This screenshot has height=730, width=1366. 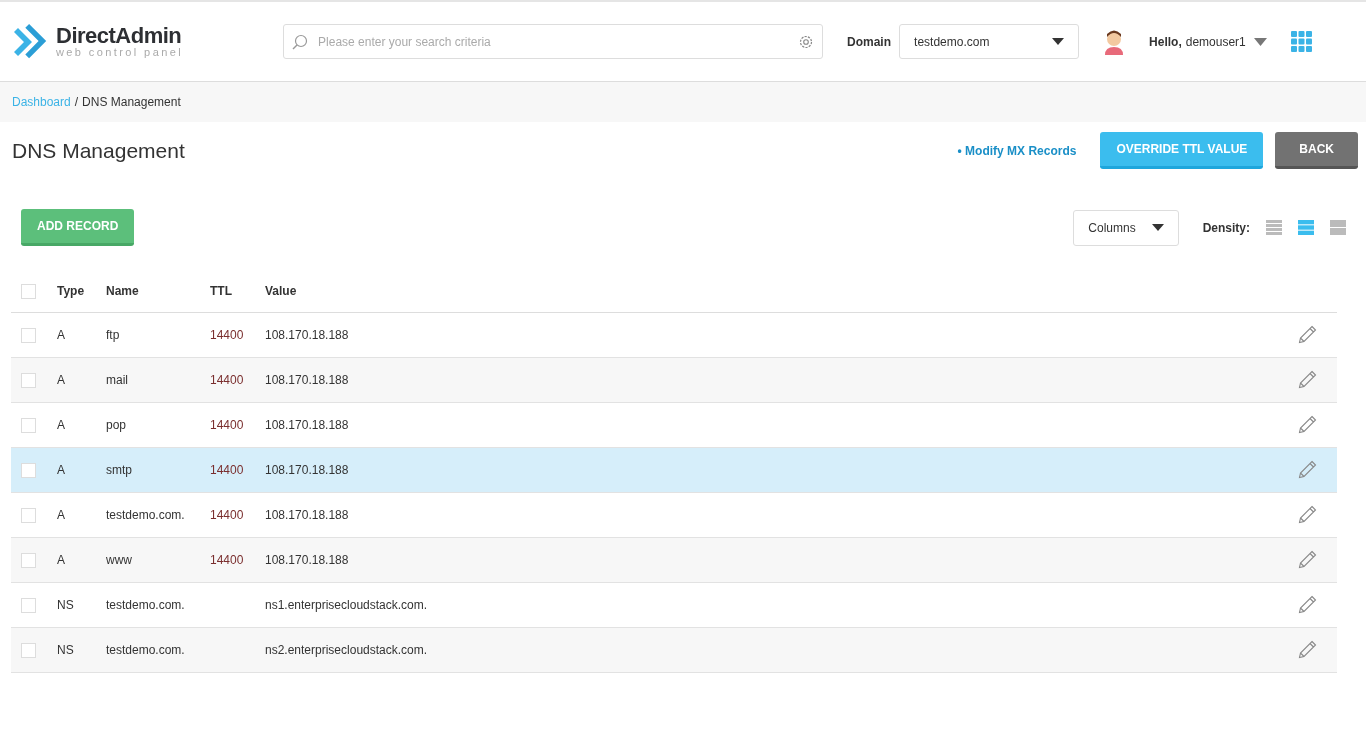 I want to click on name-cell: smtp, so click(x=119, y=469).